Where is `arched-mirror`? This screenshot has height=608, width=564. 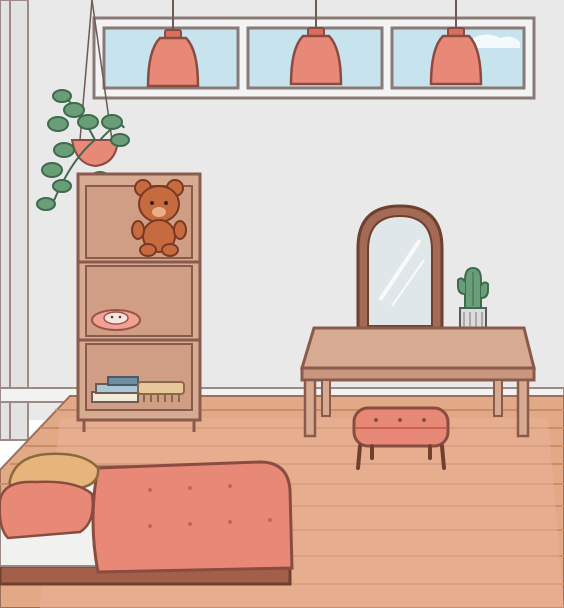 arched-mirror is located at coordinates (400, 268).